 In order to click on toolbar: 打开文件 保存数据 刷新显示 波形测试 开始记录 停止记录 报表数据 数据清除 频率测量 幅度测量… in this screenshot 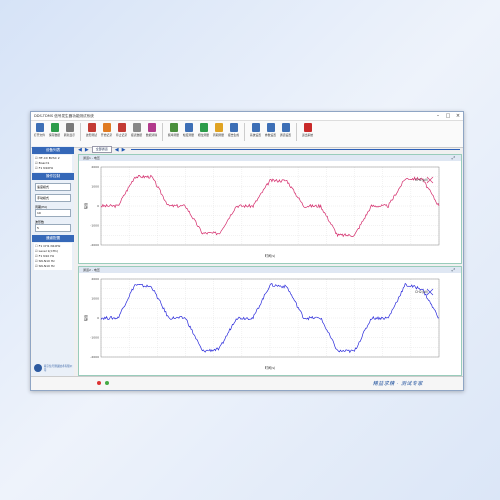, I will do `click(247, 134)`.